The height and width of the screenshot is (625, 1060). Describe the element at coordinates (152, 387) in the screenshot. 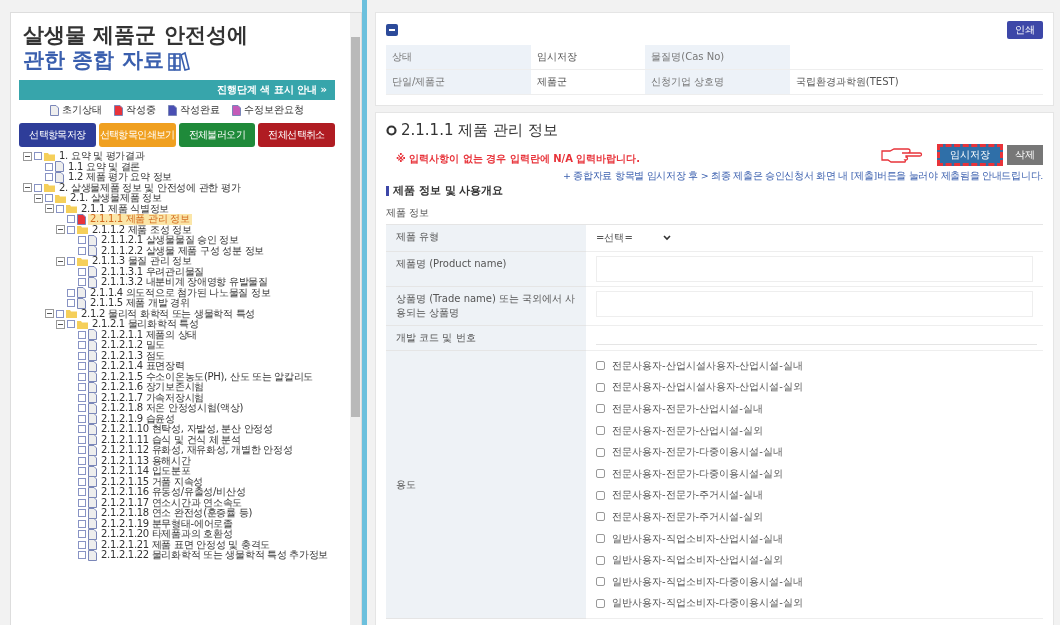

I see `tree-item: 2.1.2.1.6 장기보존시험` at that location.